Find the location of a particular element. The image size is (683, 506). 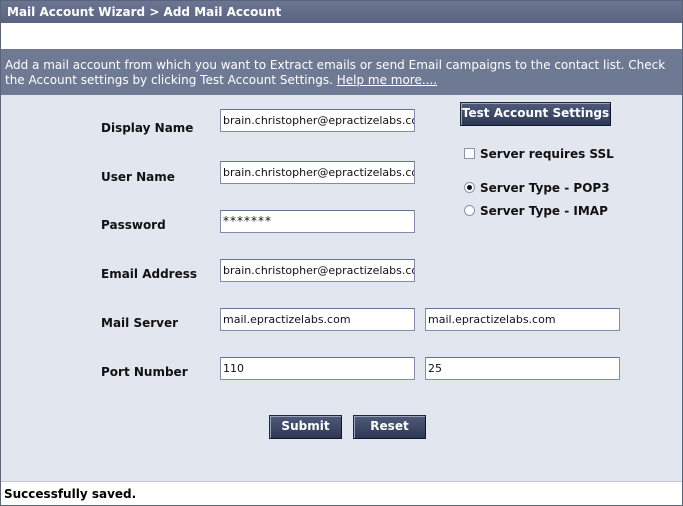

display-name-input: brain.christopher@epractizelabs.com is located at coordinates (317, 120).